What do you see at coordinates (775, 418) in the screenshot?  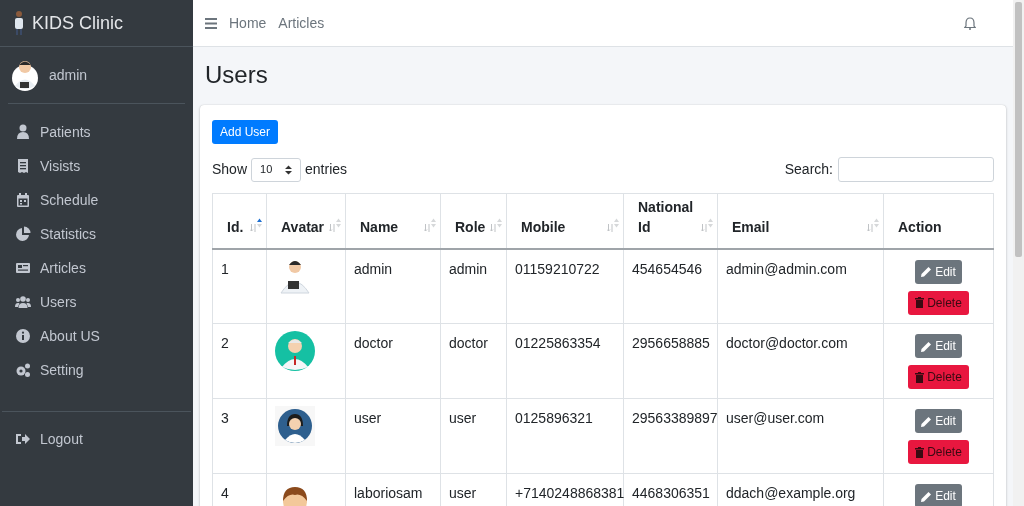 I see `table-cell: user@user.com` at bounding box center [775, 418].